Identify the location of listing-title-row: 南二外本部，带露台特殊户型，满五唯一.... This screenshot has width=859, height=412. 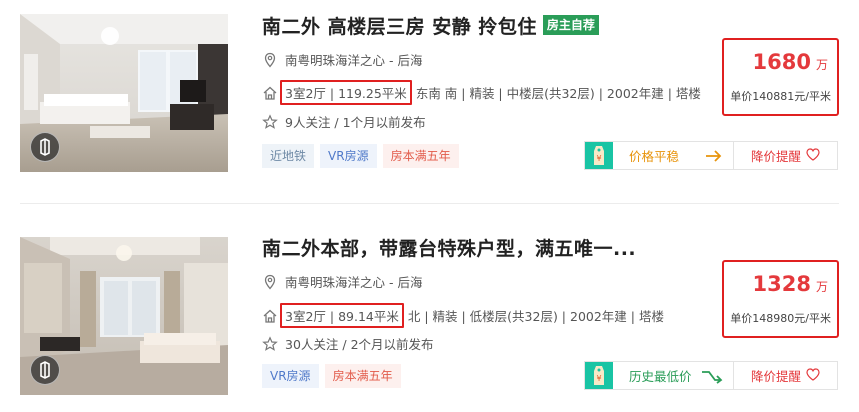
(449, 247).